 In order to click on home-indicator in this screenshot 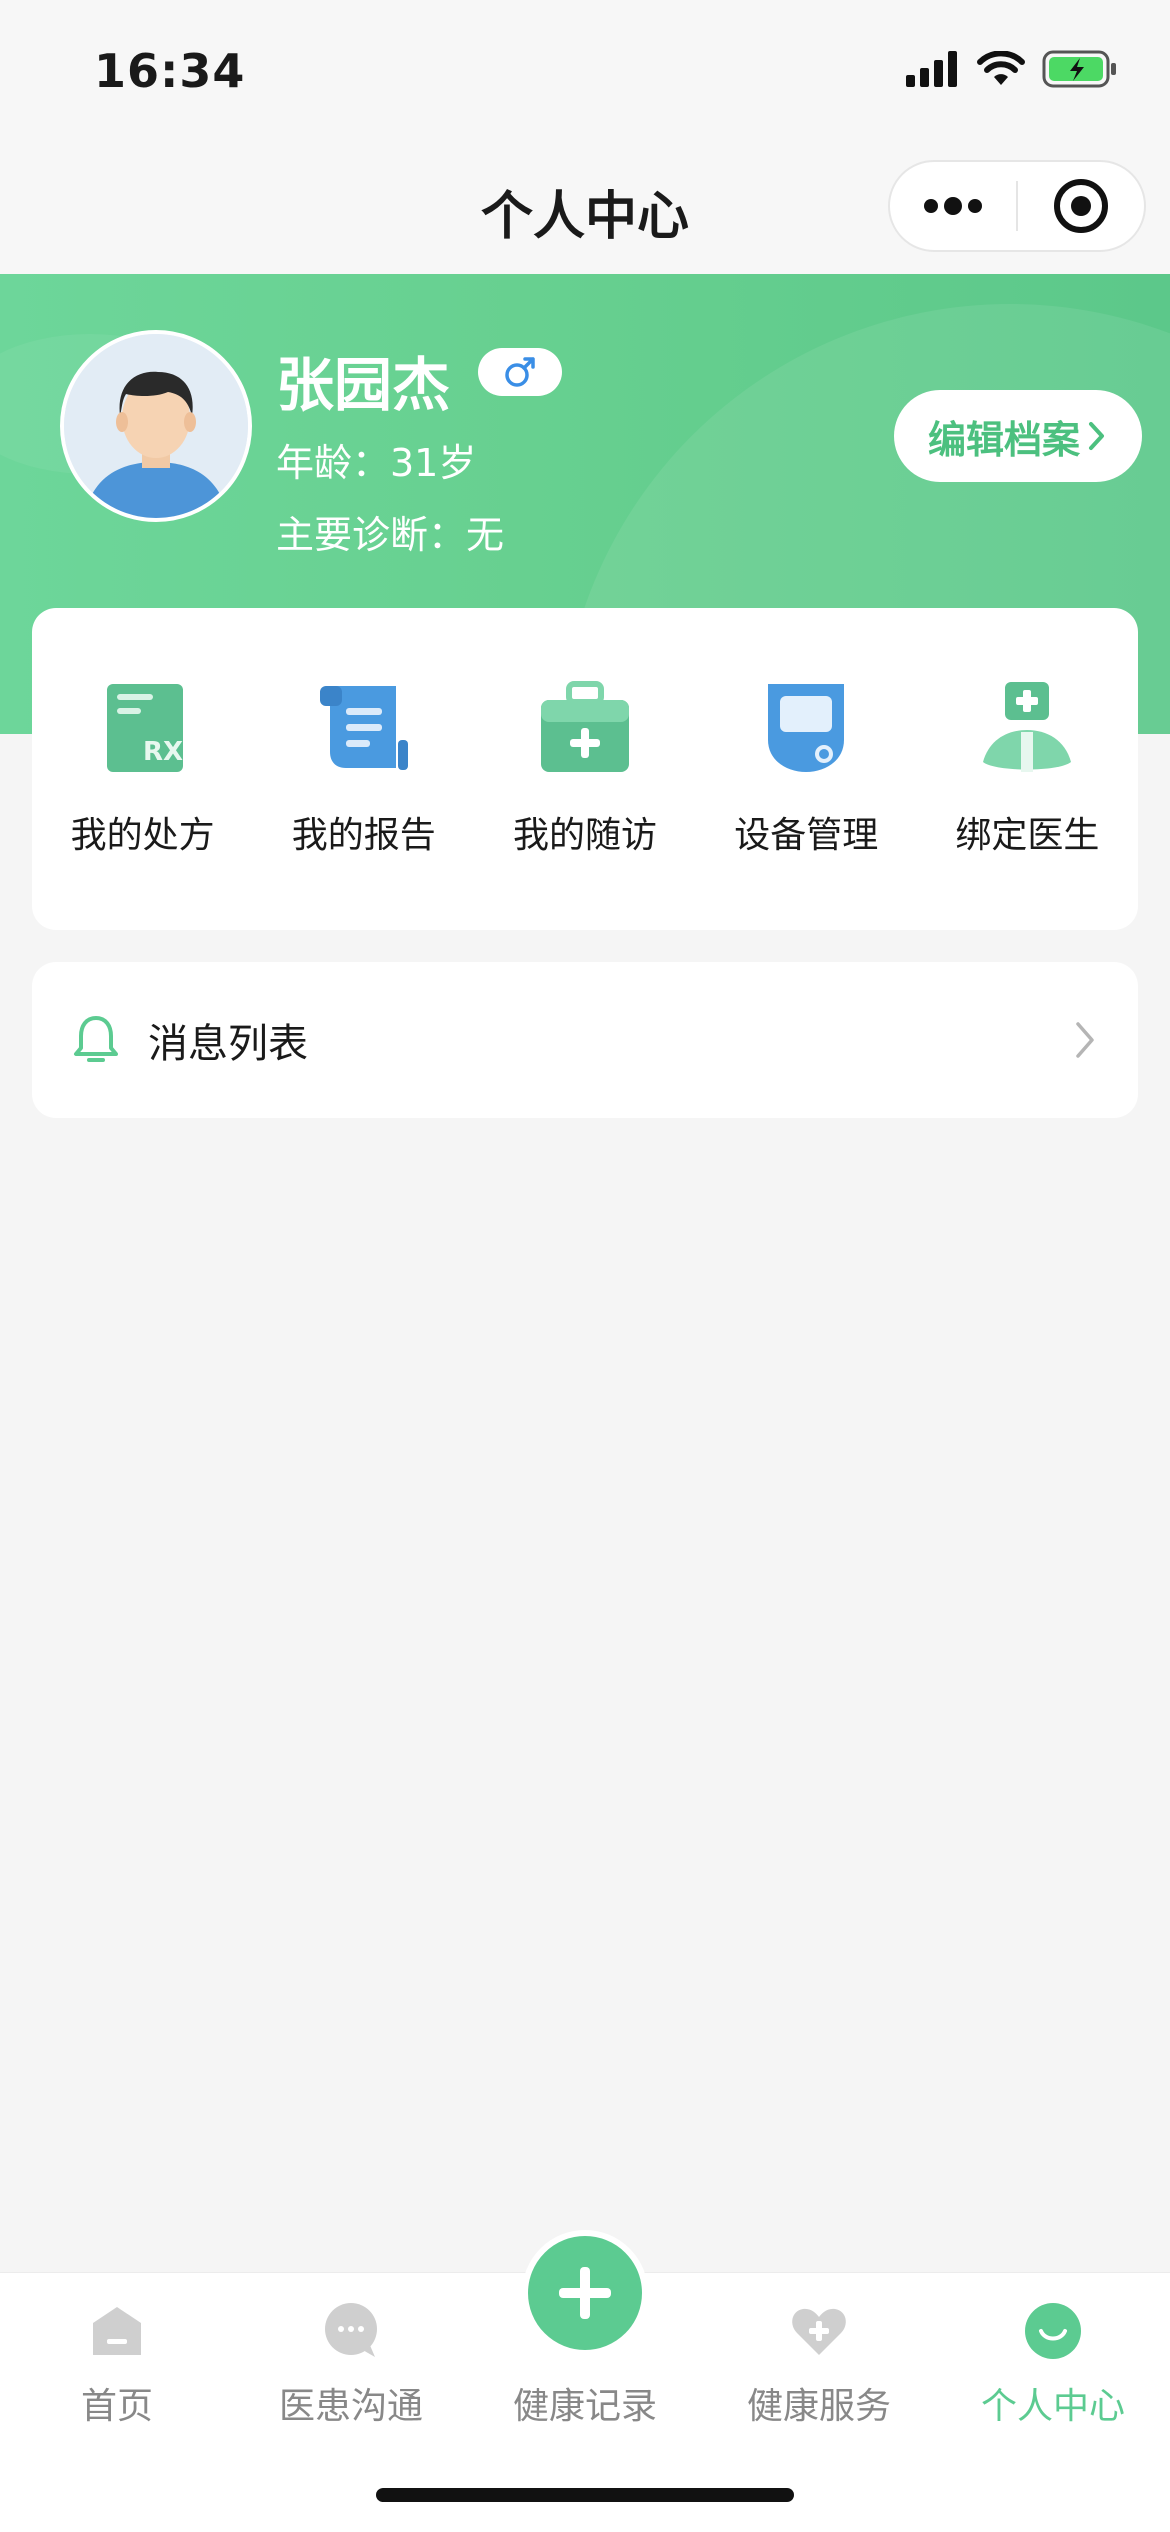, I will do `click(585, 2495)`.